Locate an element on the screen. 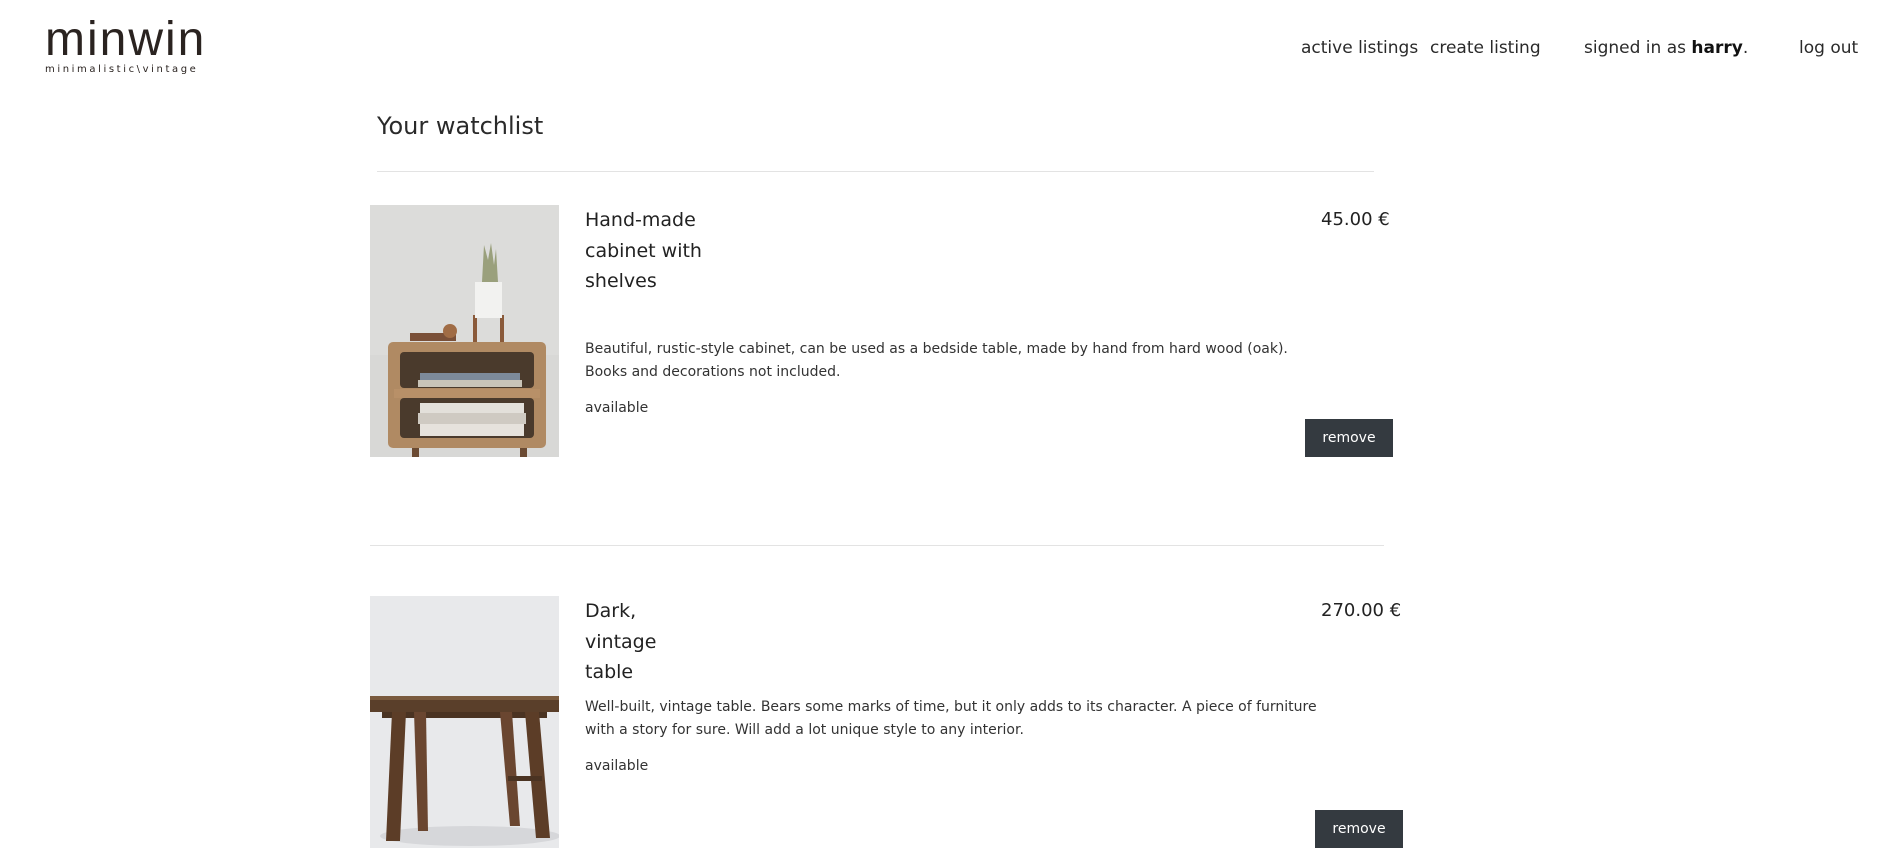 The width and height of the screenshot is (1895, 859). site-logo: minwin minimalistic\vintage is located at coordinates (130, 44).